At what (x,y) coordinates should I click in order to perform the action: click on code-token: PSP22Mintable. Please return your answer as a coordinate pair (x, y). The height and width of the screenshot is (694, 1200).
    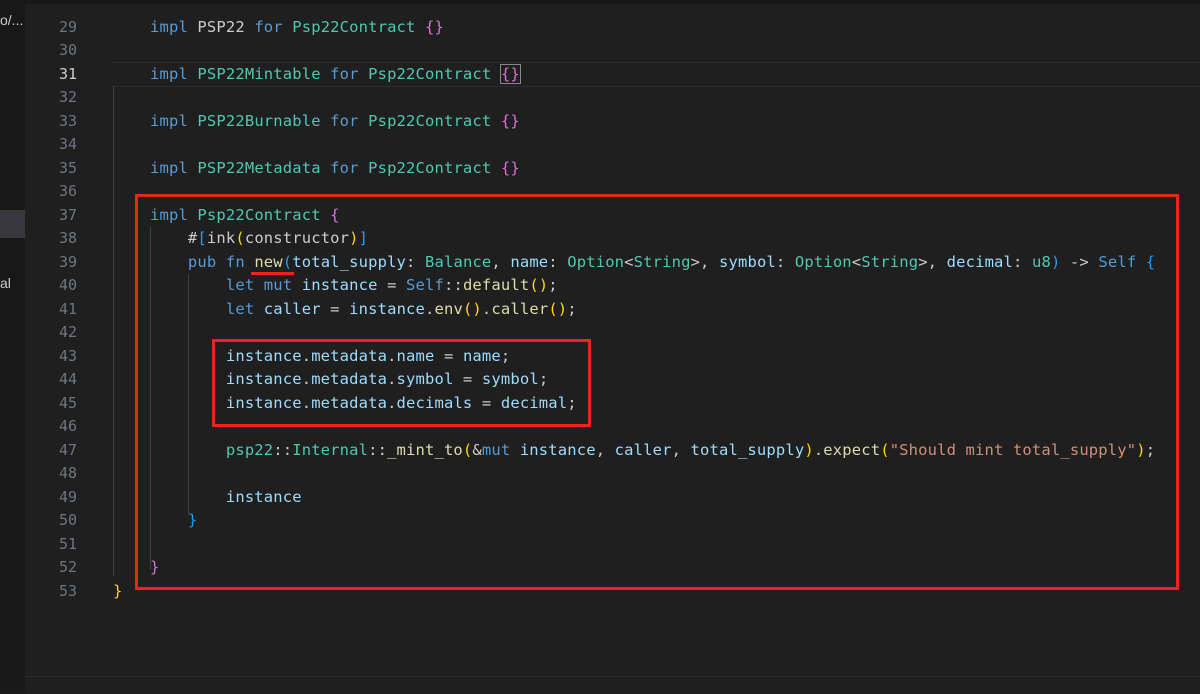
    Looking at the image, I should click on (259, 73).